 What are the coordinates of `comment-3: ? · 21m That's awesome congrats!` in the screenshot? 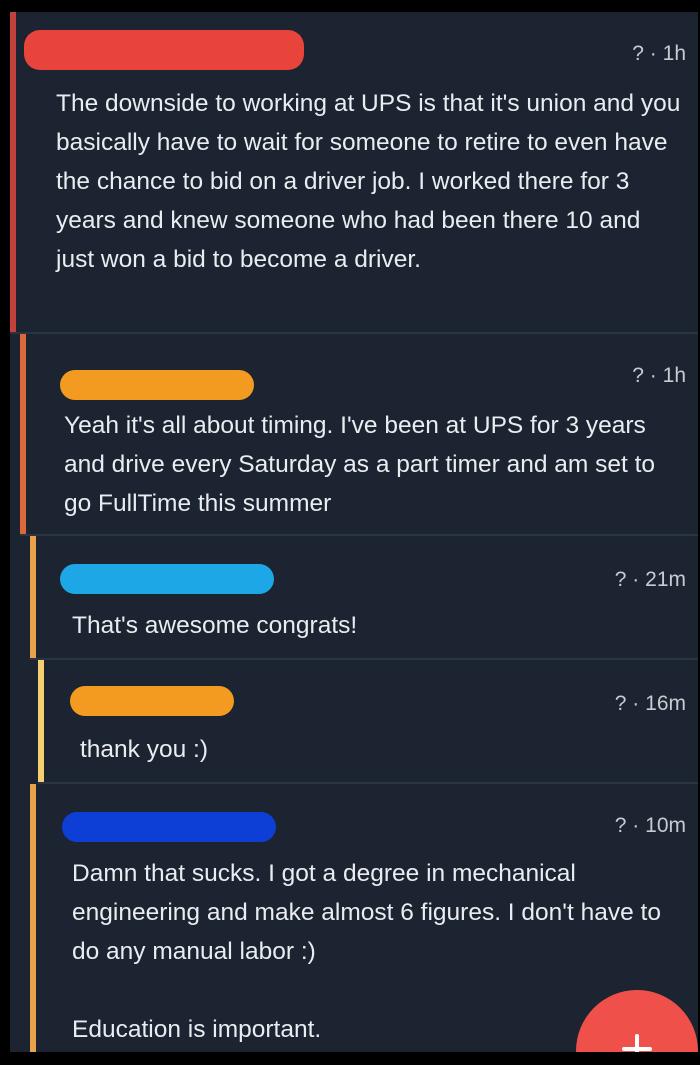 It's located at (364, 598).